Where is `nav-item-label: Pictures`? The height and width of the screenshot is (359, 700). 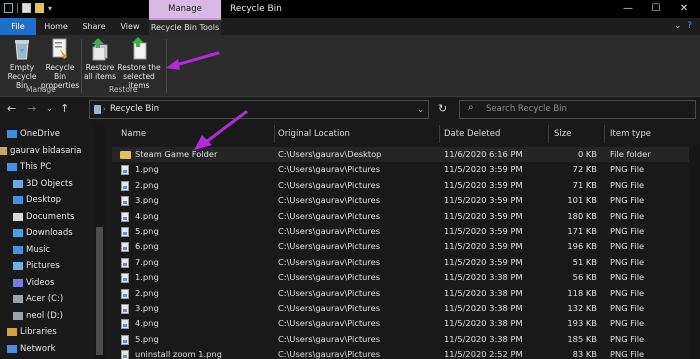
nav-item-label: Pictures is located at coordinates (43, 266).